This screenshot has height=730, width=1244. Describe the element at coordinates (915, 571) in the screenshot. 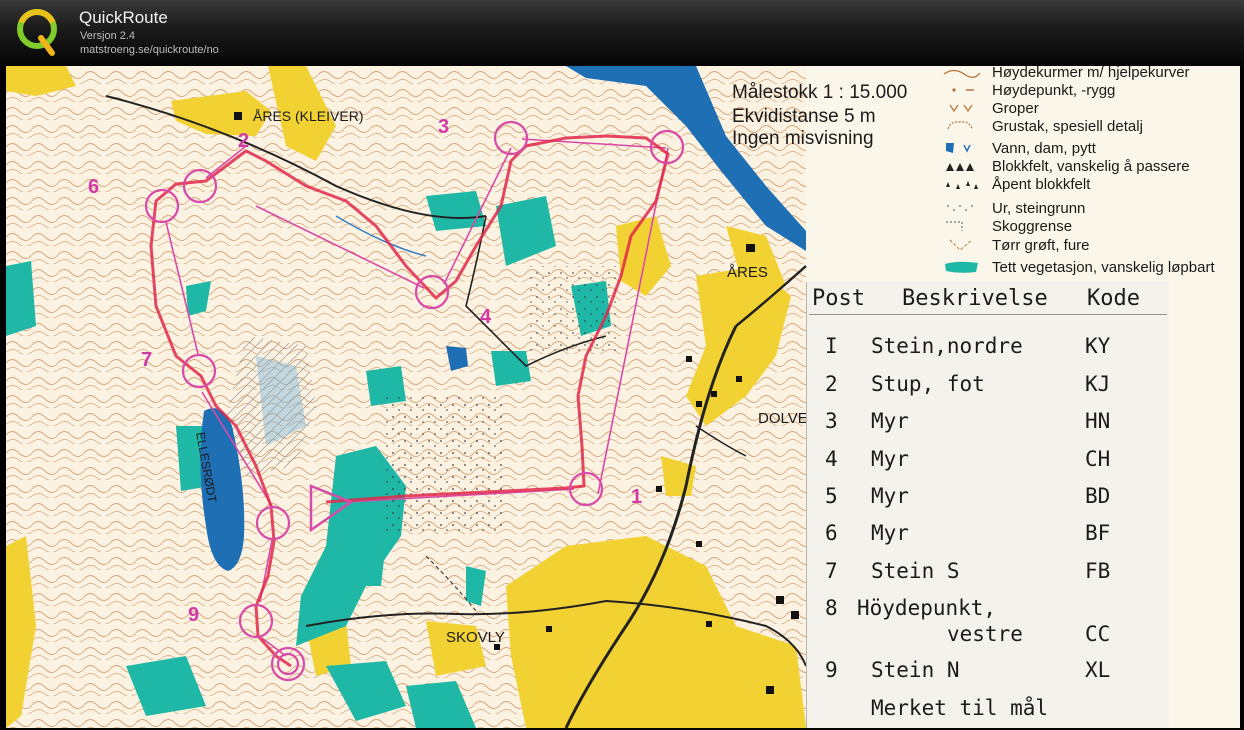

I see `desc-row-text: Stein S` at that location.